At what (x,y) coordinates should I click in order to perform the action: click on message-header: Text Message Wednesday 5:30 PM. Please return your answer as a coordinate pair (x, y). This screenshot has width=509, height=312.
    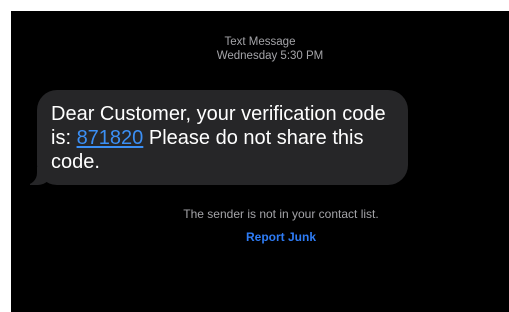
    Looking at the image, I should click on (260, 49).